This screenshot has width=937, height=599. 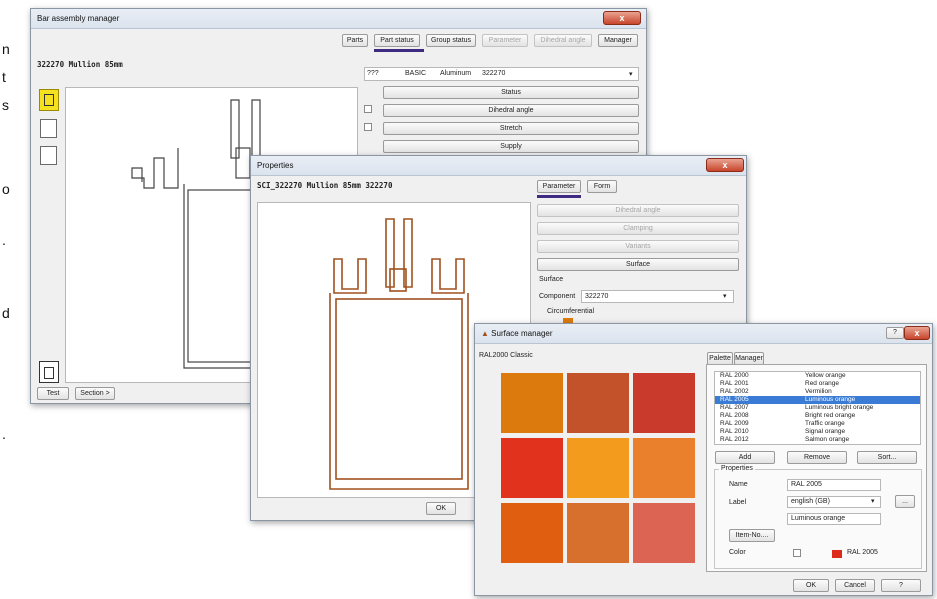 I want to click on text-fragment: d, so click(x=6, y=313).